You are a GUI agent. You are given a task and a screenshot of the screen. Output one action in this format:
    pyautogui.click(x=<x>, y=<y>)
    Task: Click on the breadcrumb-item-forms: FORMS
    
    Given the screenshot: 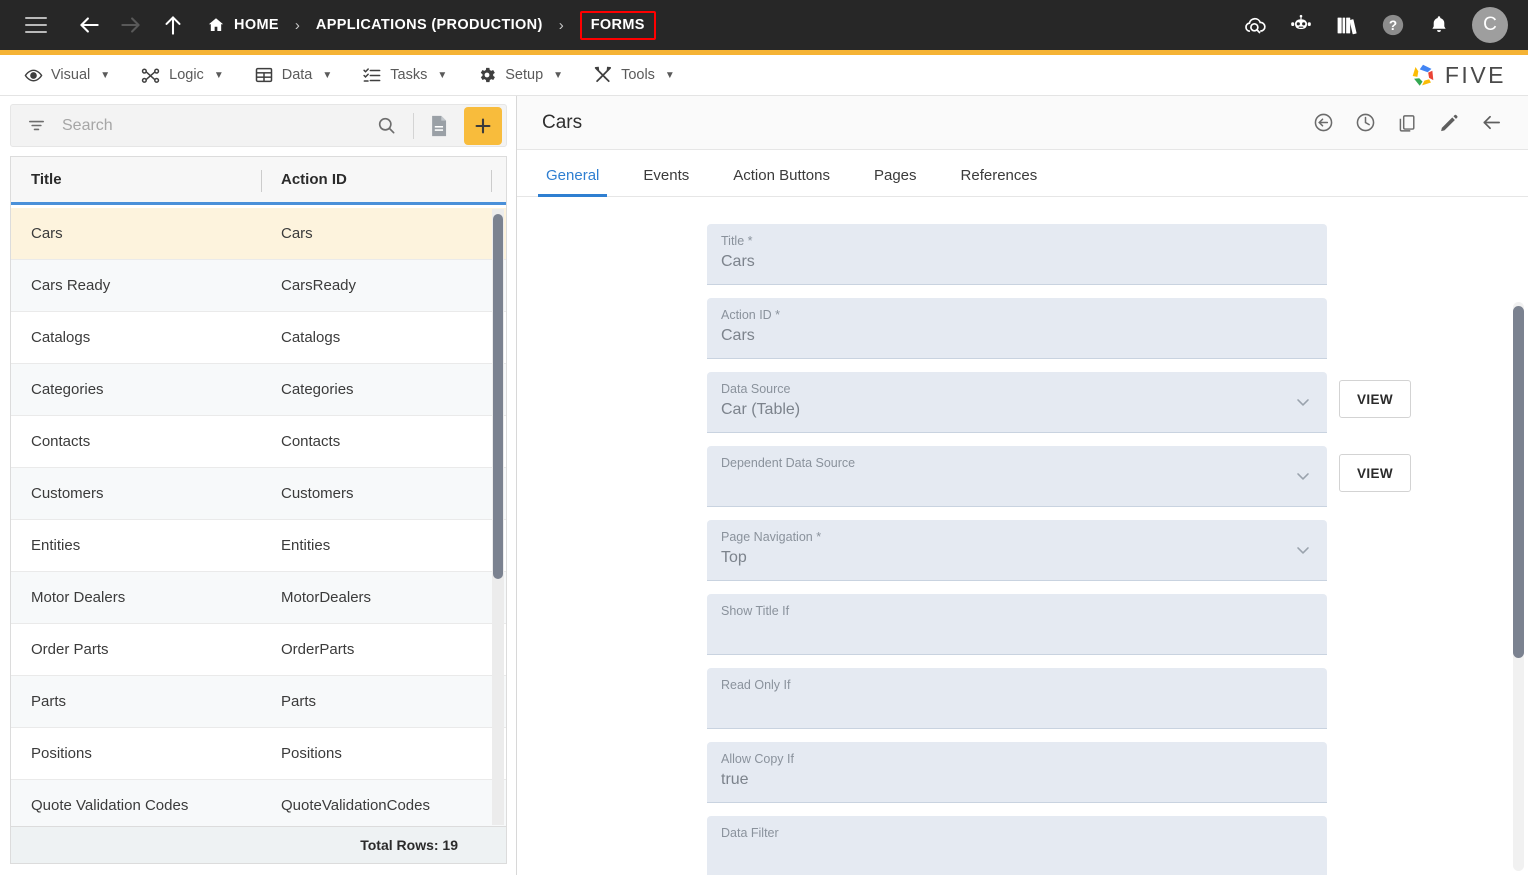 What is the action you would take?
    pyautogui.click(x=617, y=25)
    